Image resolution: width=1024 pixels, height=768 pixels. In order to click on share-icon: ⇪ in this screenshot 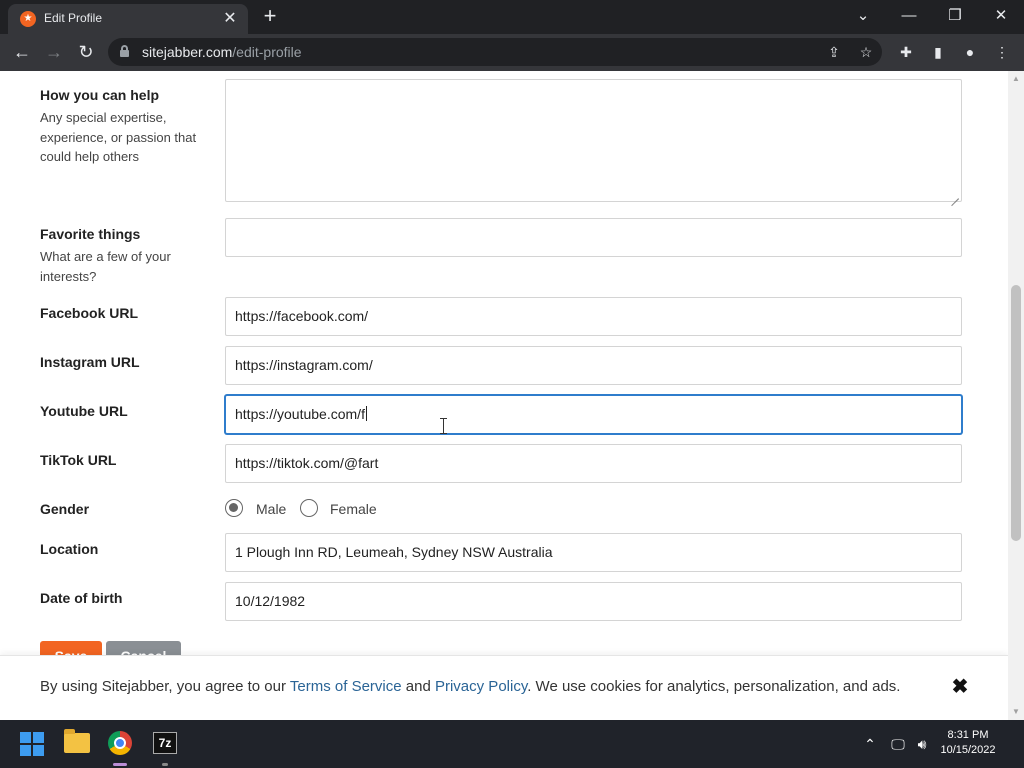, I will do `click(834, 52)`.